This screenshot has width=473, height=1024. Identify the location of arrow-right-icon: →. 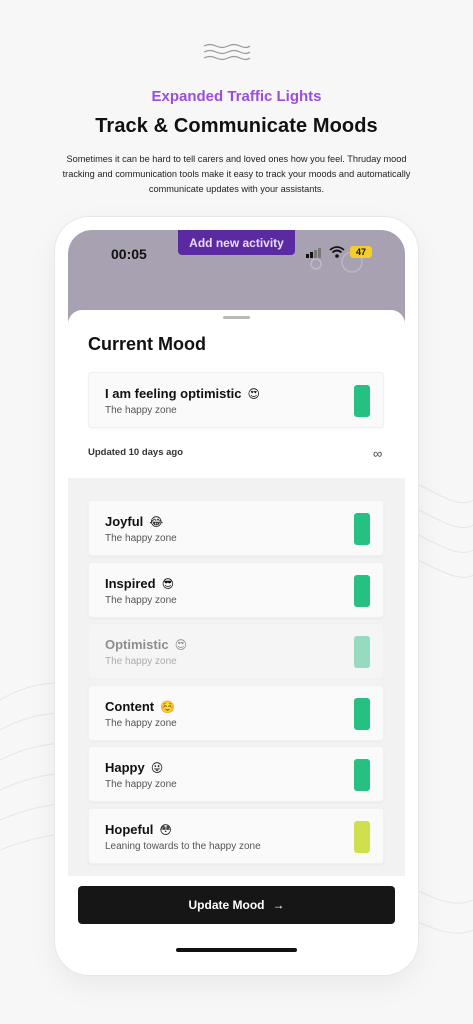
(278, 905).